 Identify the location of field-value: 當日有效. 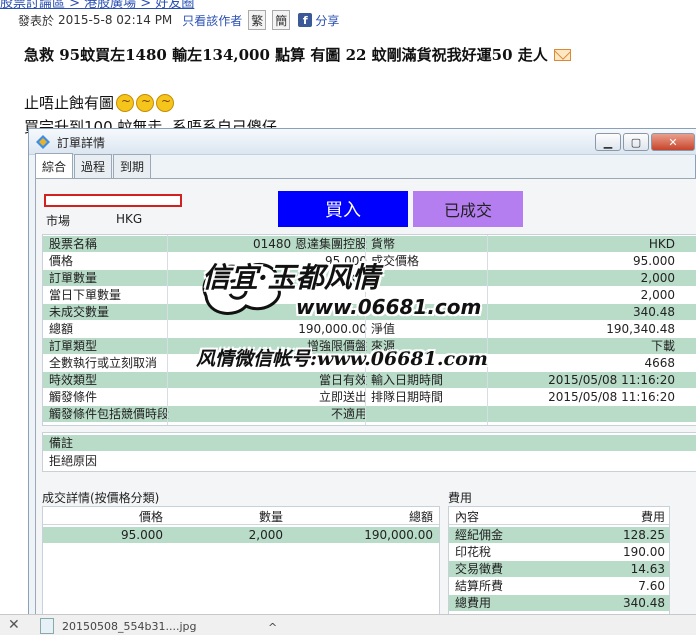
(342, 380).